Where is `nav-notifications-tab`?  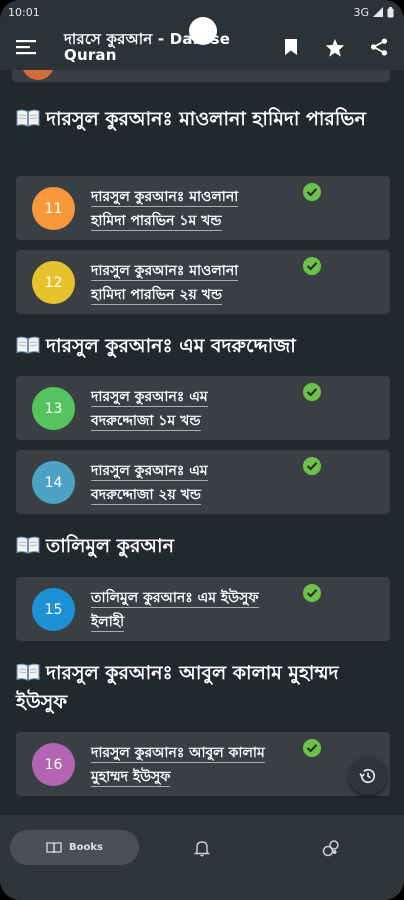
nav-notifications-tab is located at coordinates (202, 848).